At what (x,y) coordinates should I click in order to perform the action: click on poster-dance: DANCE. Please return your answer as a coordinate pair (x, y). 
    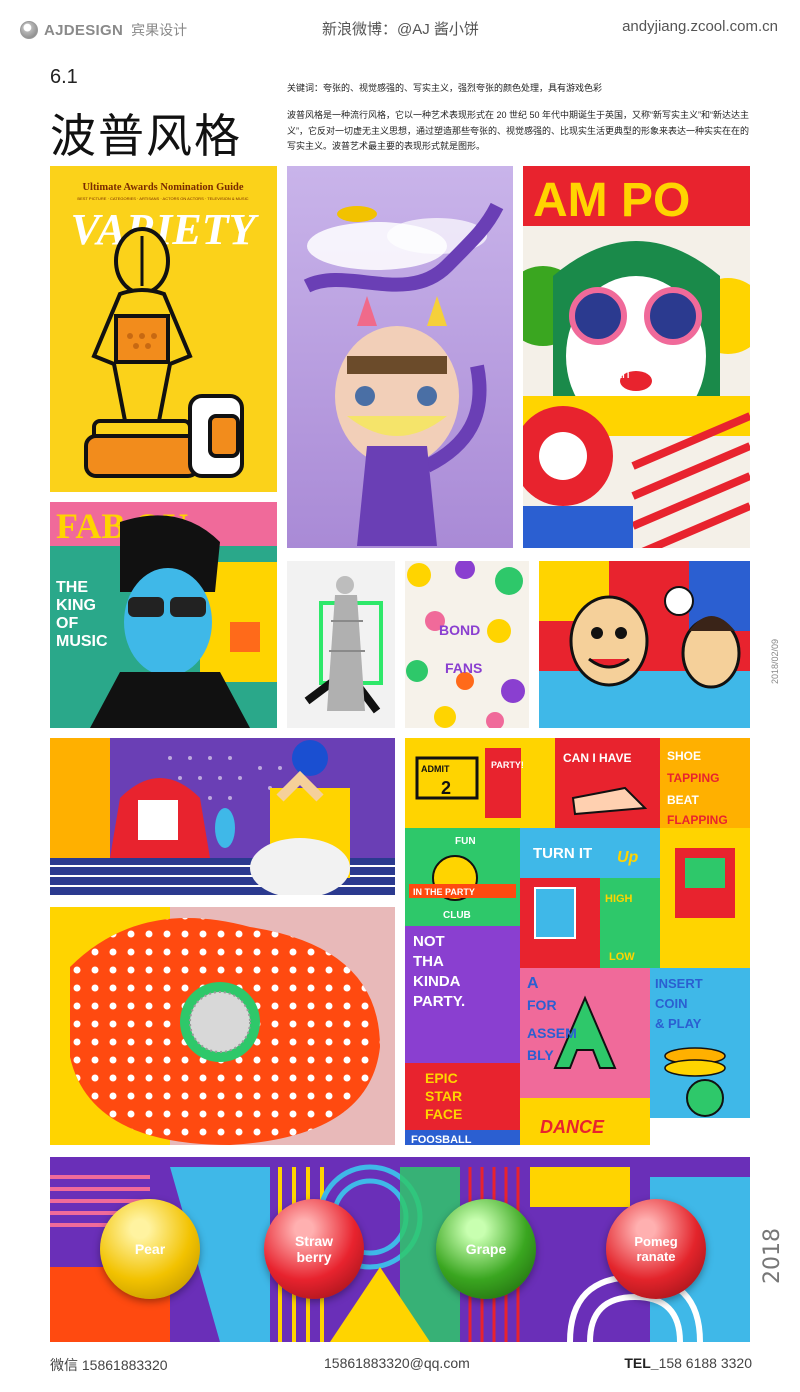
    Looking at the image, I should click on (572, 1127).